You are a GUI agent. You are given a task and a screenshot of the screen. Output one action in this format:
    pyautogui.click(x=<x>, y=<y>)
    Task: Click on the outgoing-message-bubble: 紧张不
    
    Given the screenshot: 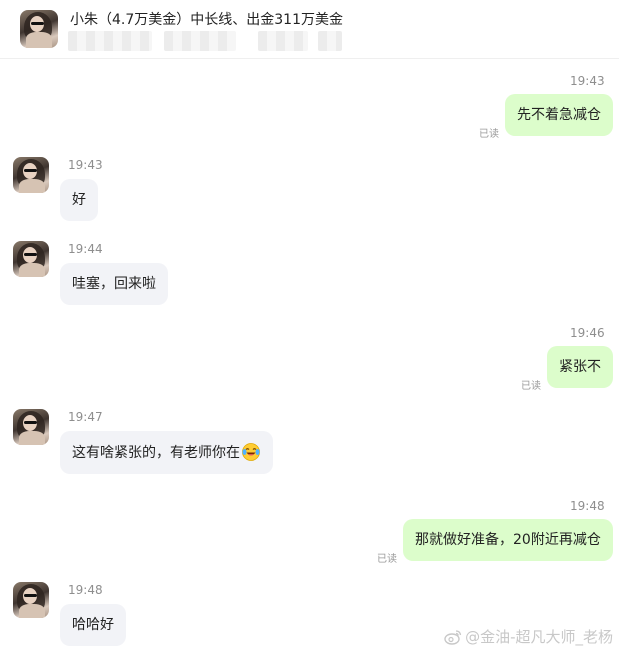 What is the action you would take?
    pyautogui.click(x=580, y=367)
    